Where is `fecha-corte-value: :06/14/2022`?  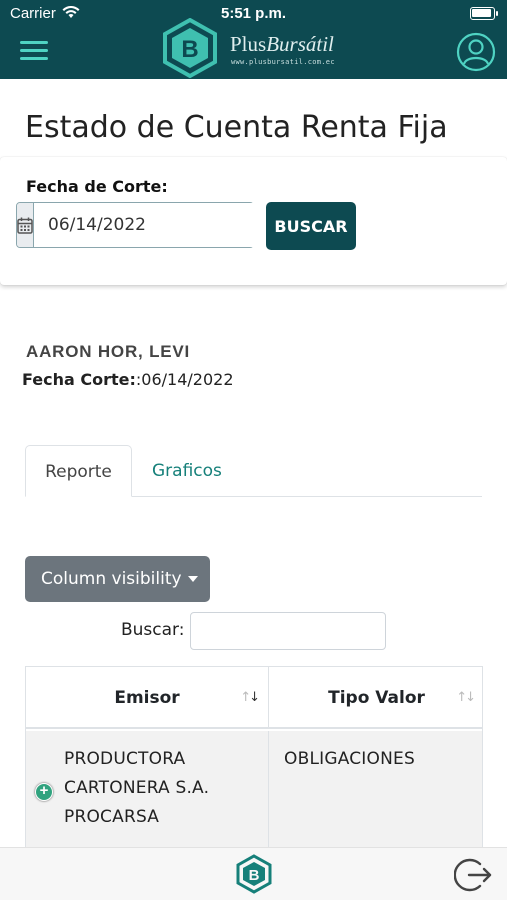
fecha-corte-value: :06/14/2022 is located at coordinates (184, 379).